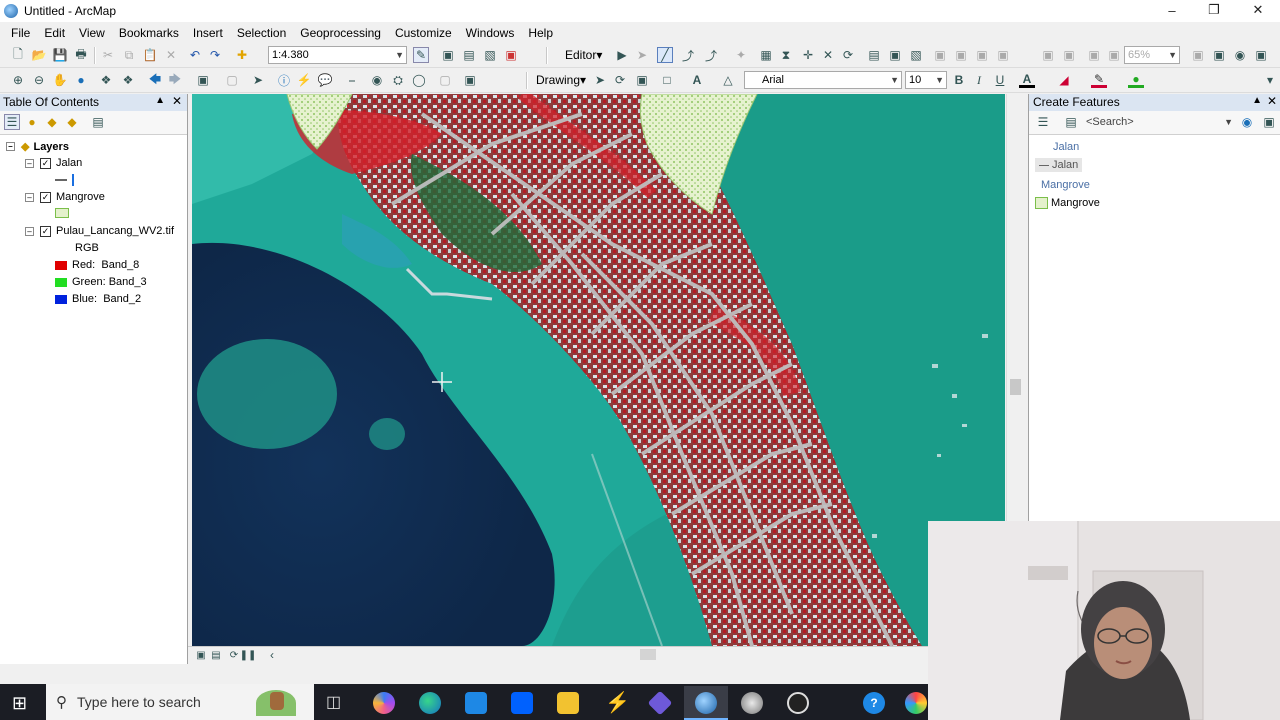 This screenshot has height=720, width=1280. I want to click on search-icon: ◉, so click(1247, 122).